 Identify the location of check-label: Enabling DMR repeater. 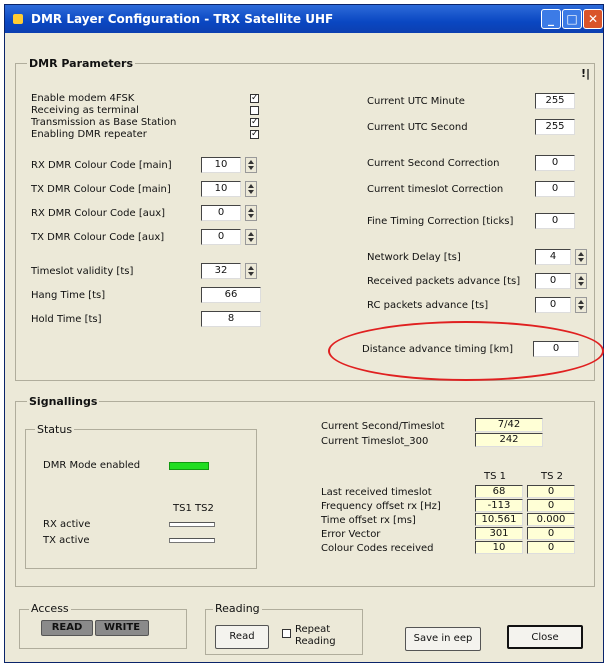
(89, 134).